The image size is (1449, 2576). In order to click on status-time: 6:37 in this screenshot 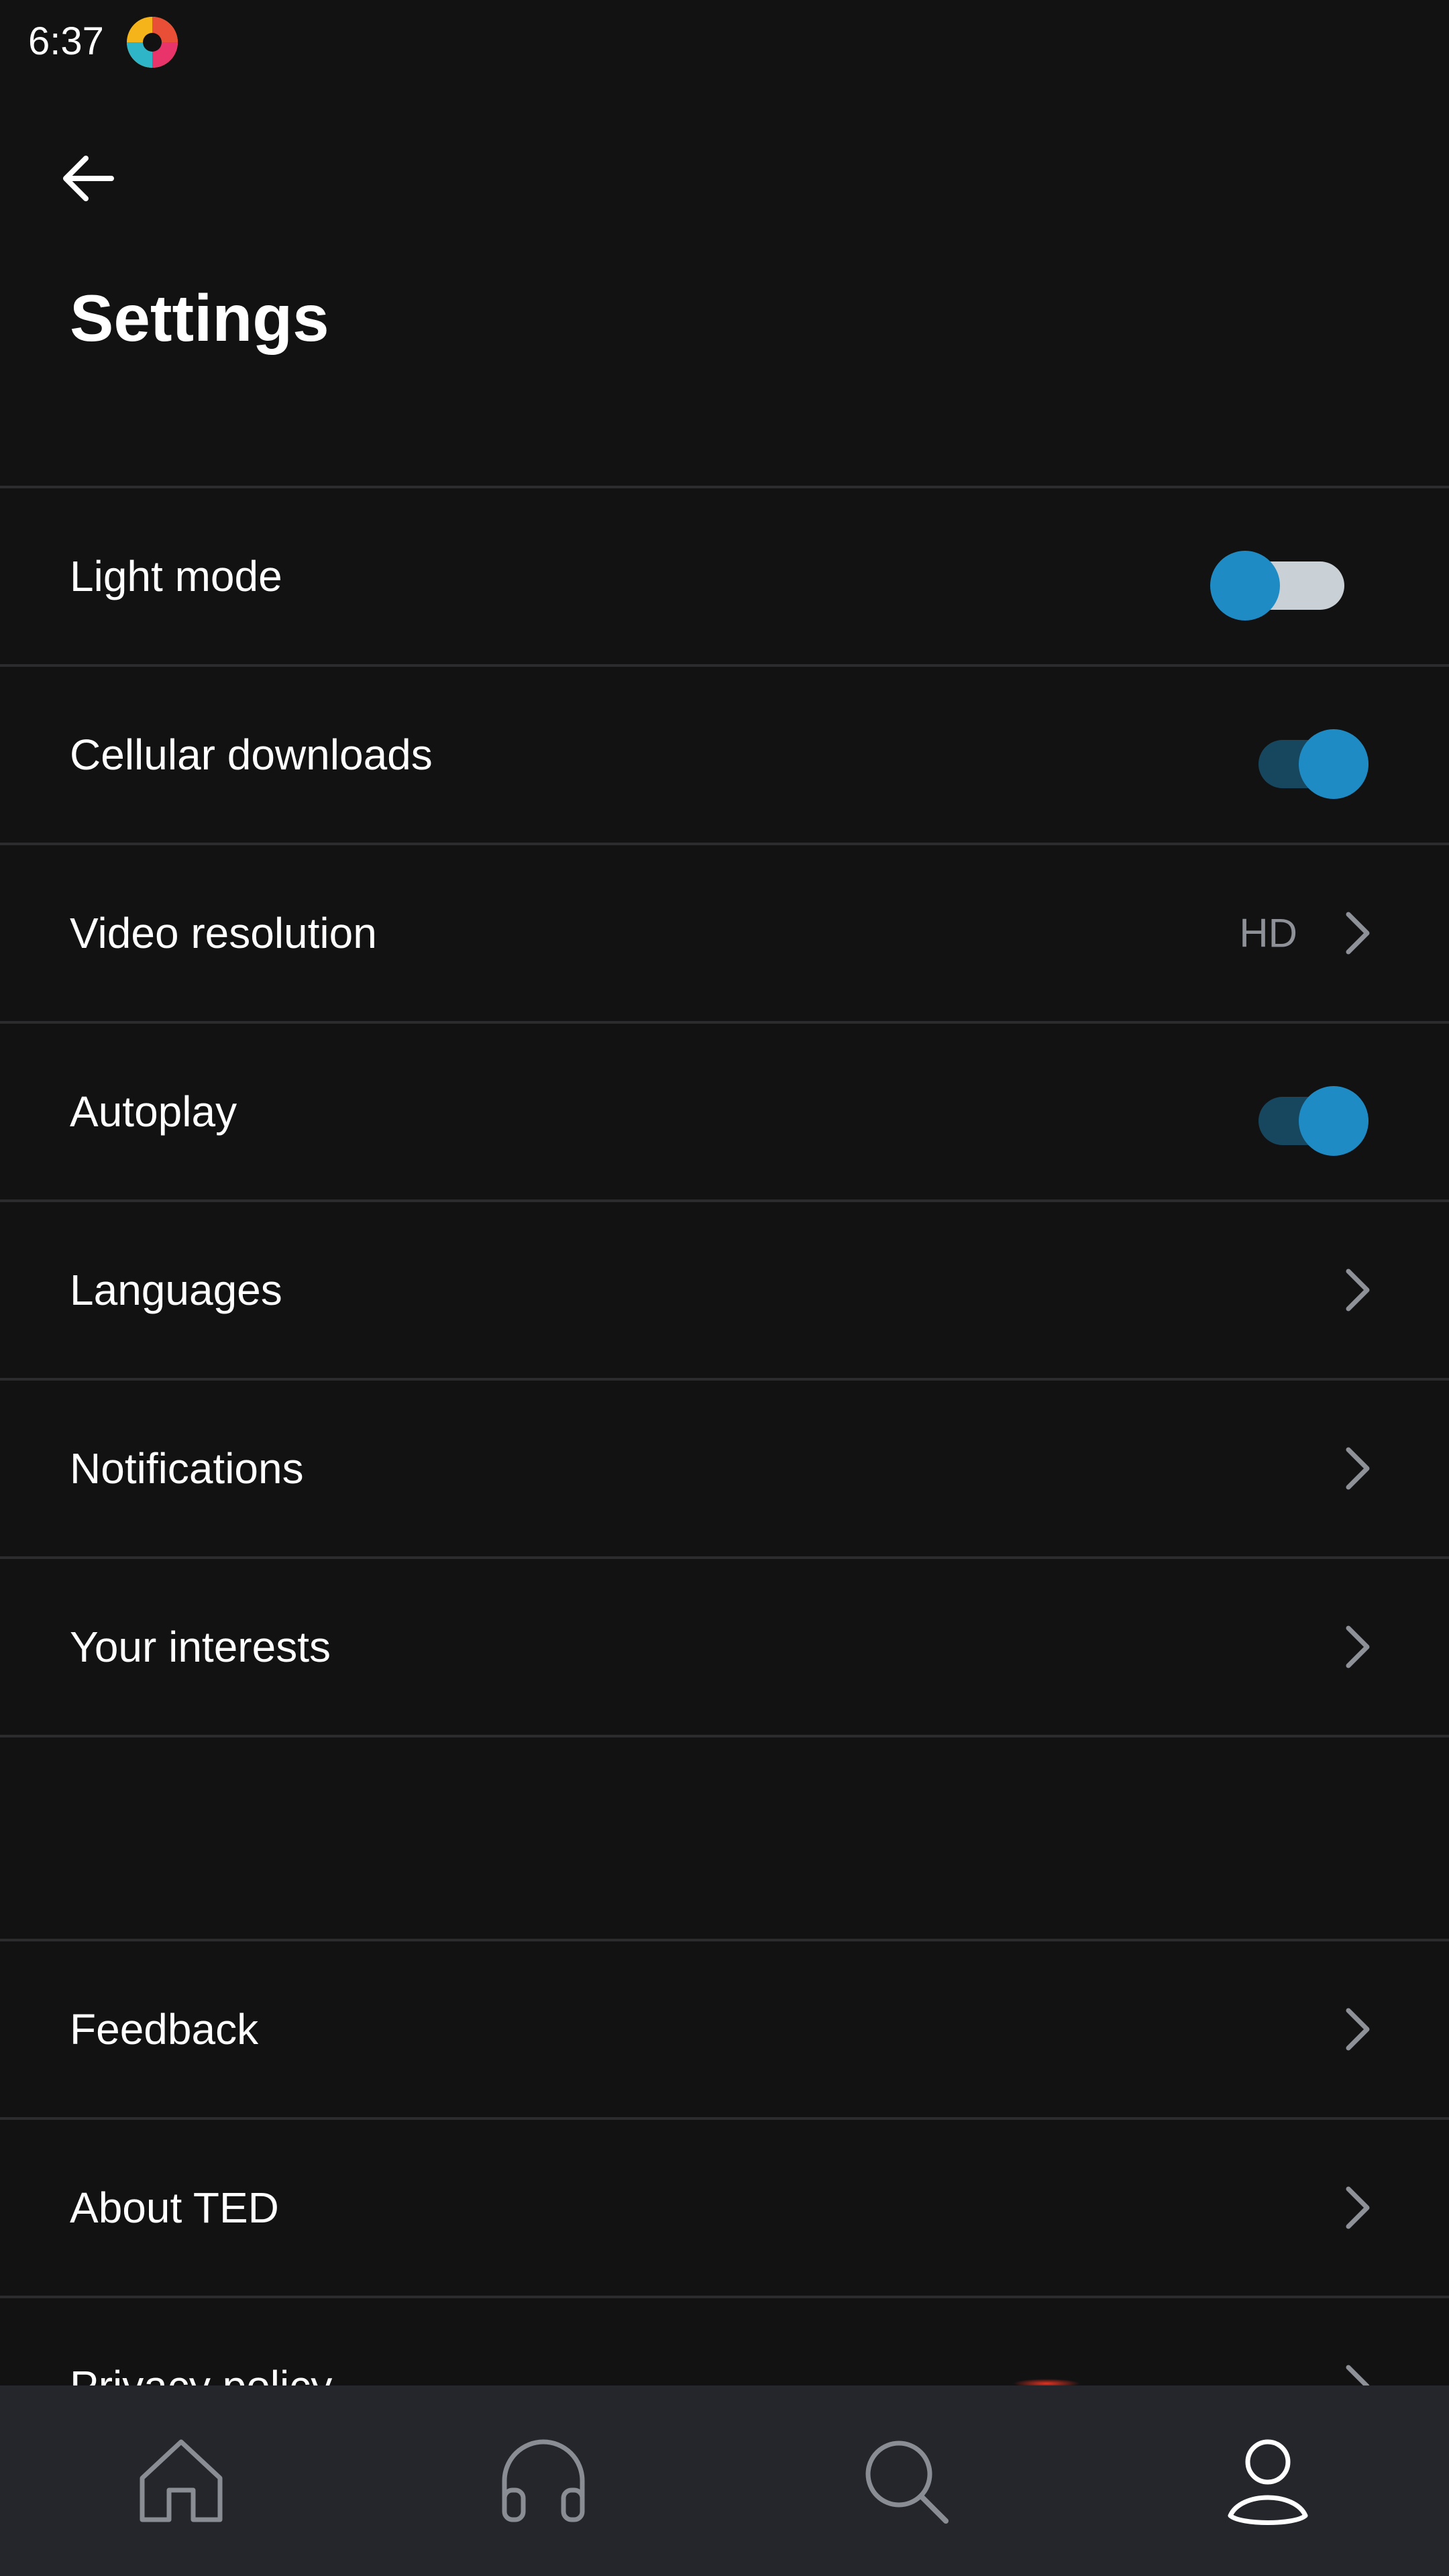, I will do `click(66, 41)`.